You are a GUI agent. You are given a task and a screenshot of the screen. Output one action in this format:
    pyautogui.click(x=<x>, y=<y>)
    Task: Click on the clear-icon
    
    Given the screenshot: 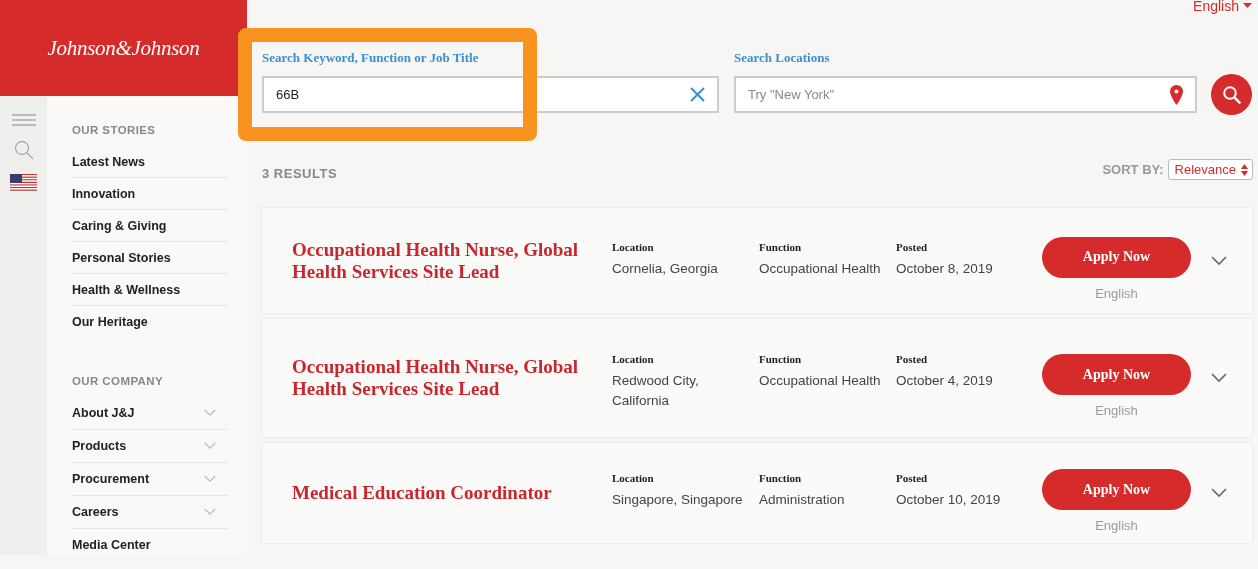 What is the action you would take?
    pyautogui.click(x=697, y=94)
    